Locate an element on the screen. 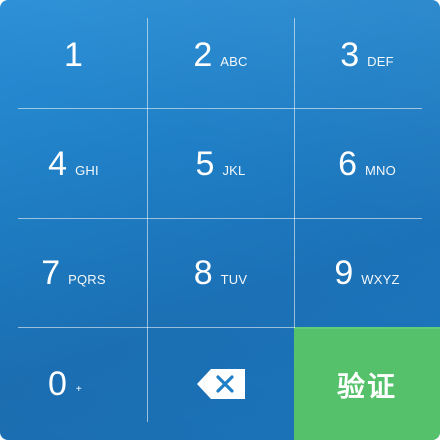 This screenshot has width=440, height=440. key-6: 6 MNO is located at coordinates (367, 163).